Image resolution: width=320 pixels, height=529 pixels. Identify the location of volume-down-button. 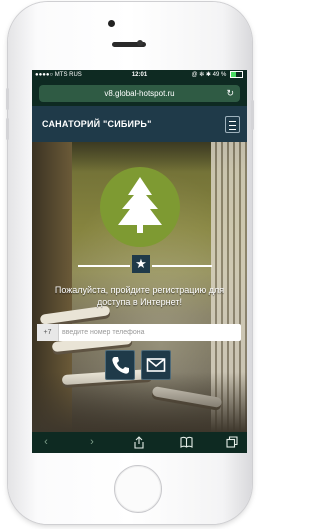
(7, 129).